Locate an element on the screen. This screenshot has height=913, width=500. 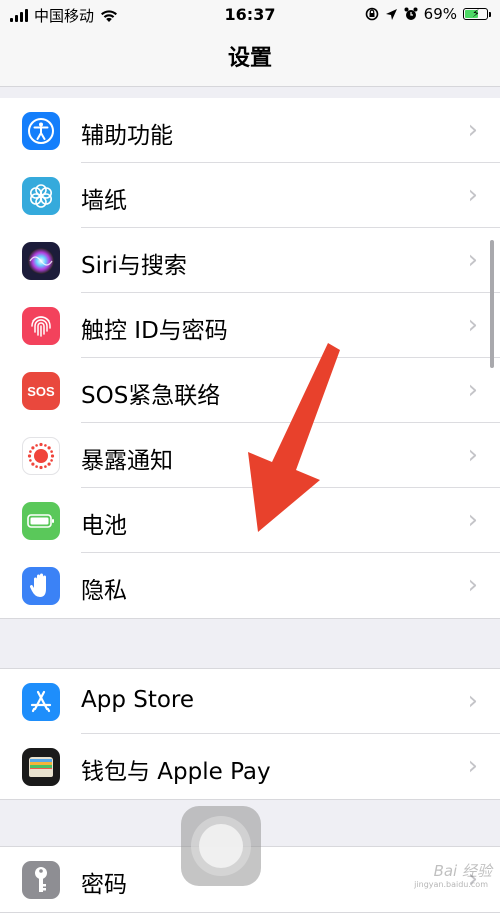
settings-row-touch-id: 触控 ID与密码 › is located at coordinates (250, 325).